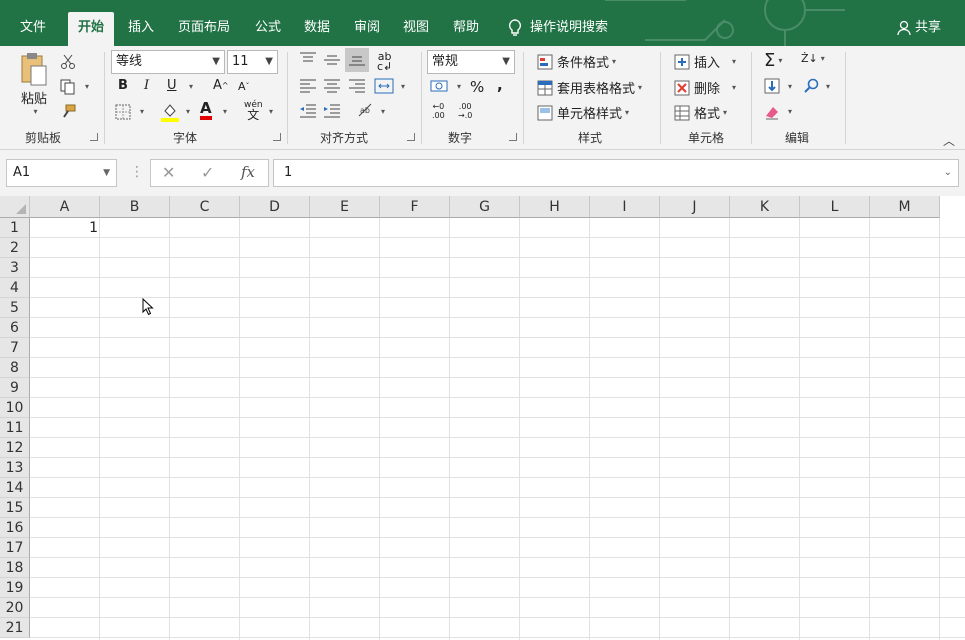 The height and width of the screenshot is (640, 965). I want to click on row-header-16: 16, so click(15, 528).